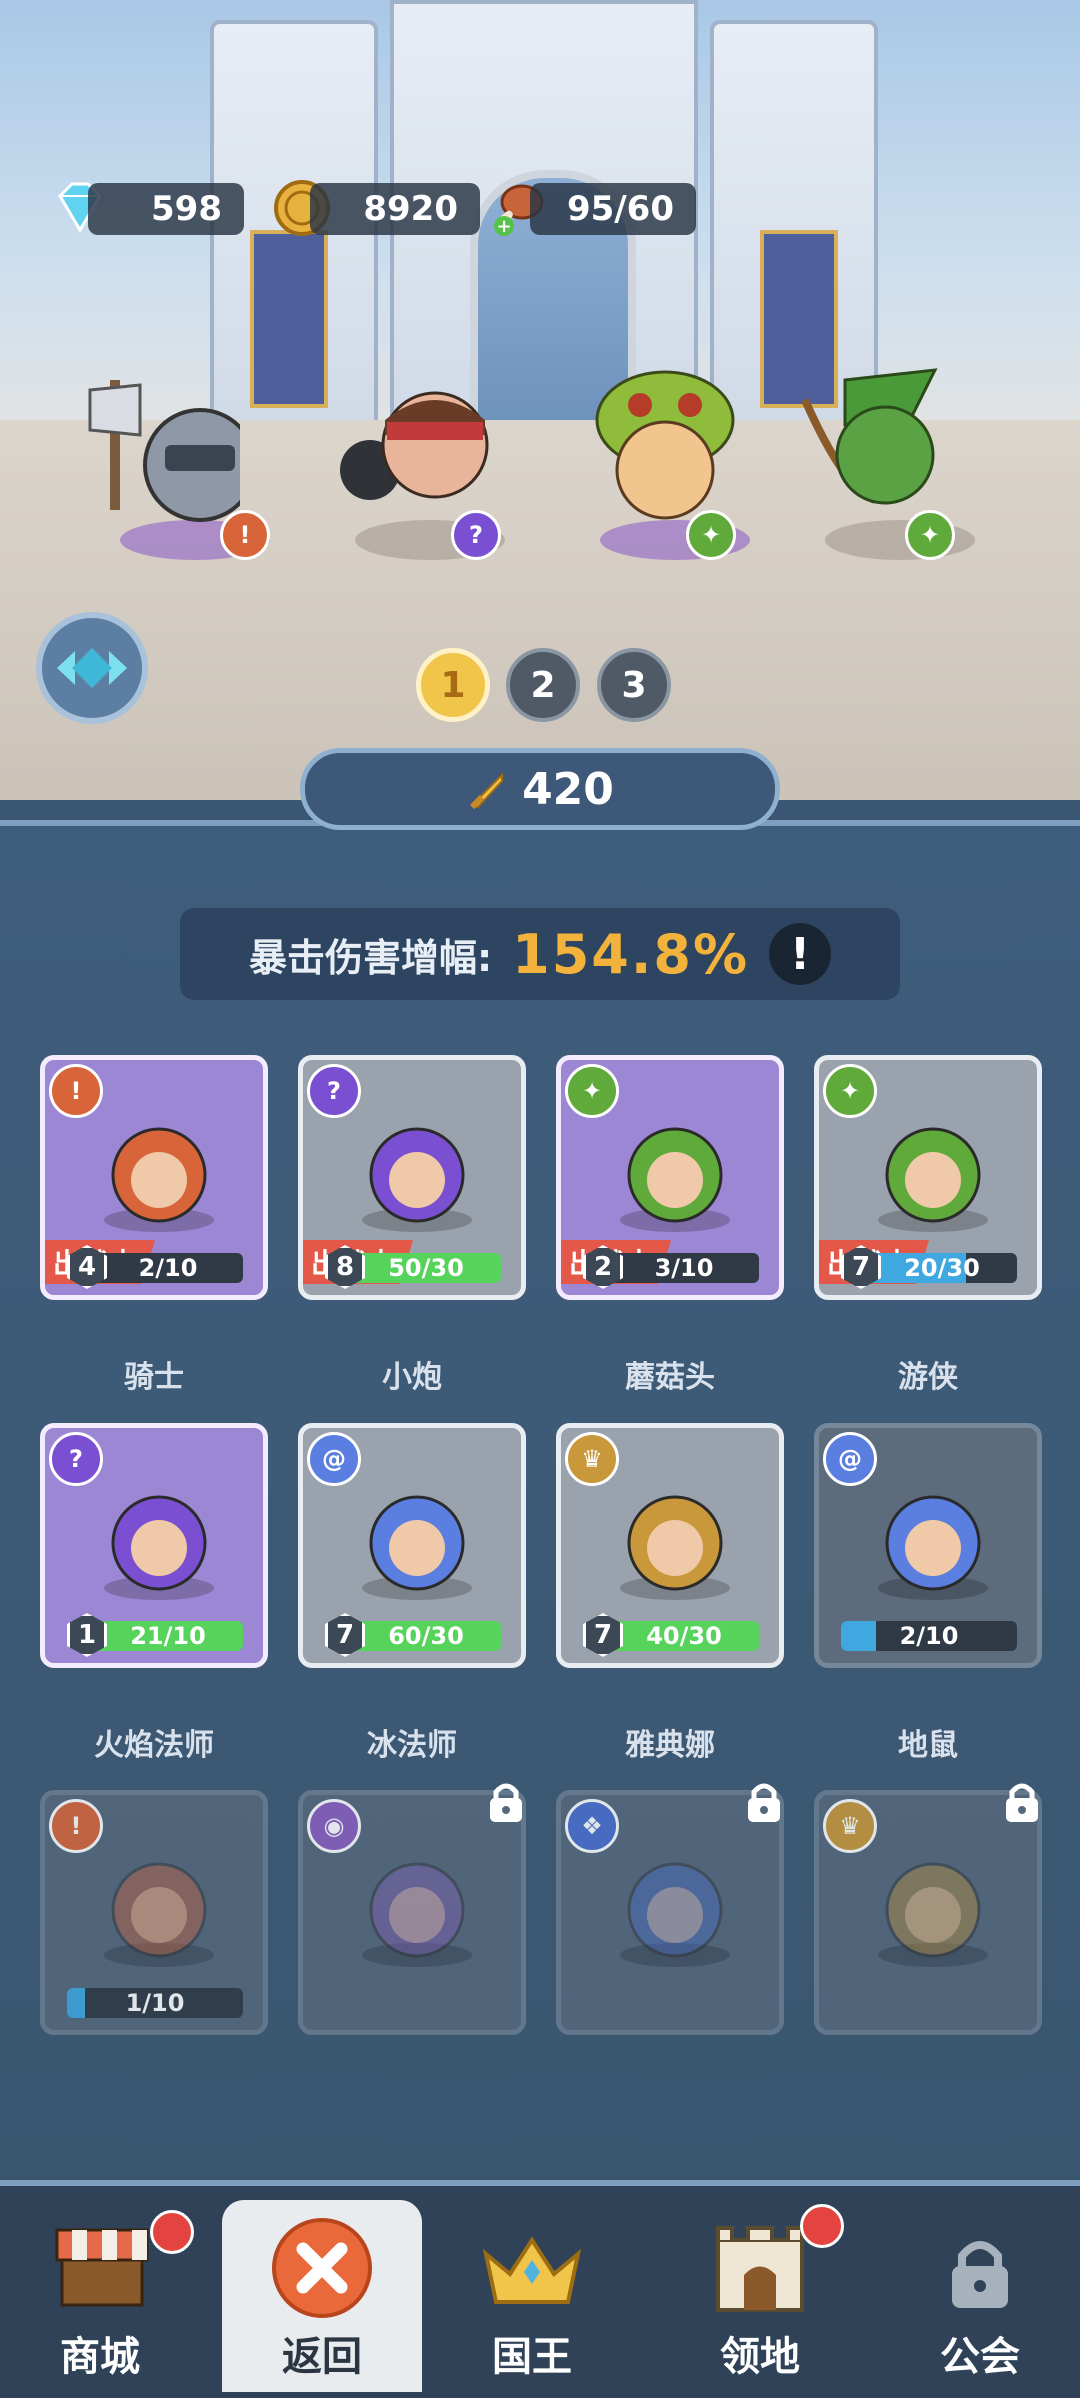  What do you see at coordinates (760, 2269) in the screenshot?
I see `castle-icon` at bounding box center [760, 2269].